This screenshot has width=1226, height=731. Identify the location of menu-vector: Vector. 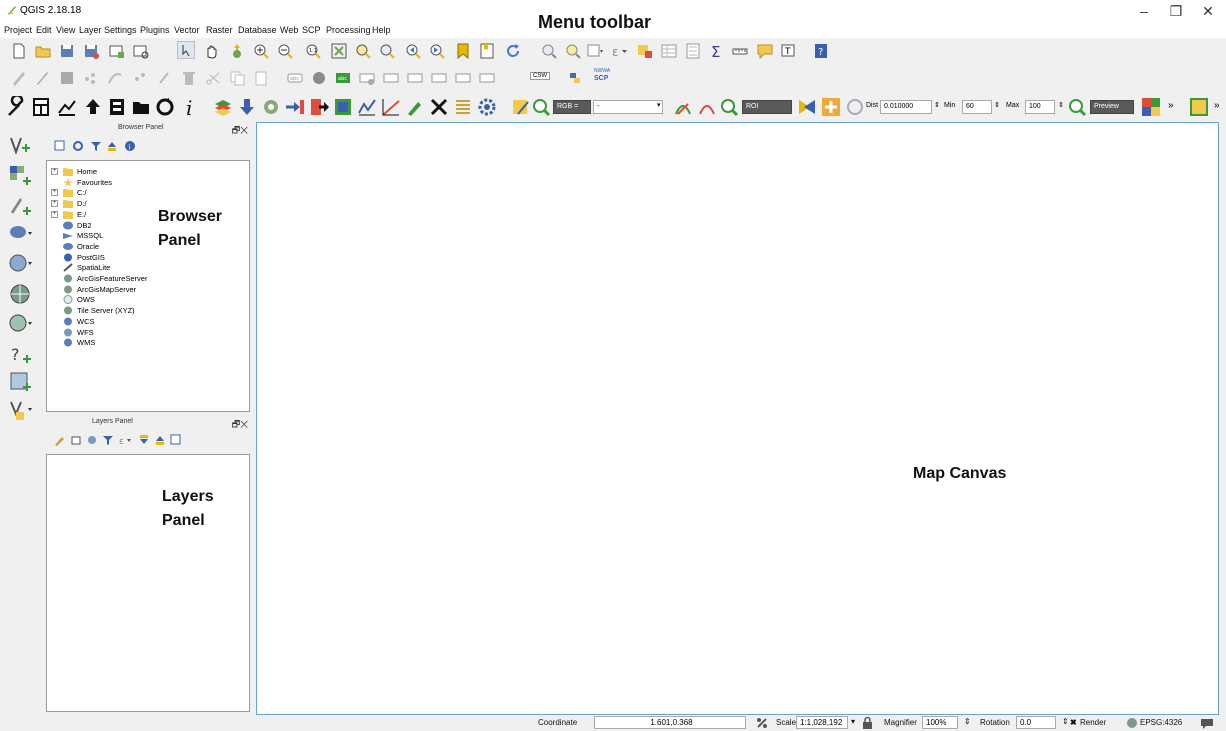
(187, 30).